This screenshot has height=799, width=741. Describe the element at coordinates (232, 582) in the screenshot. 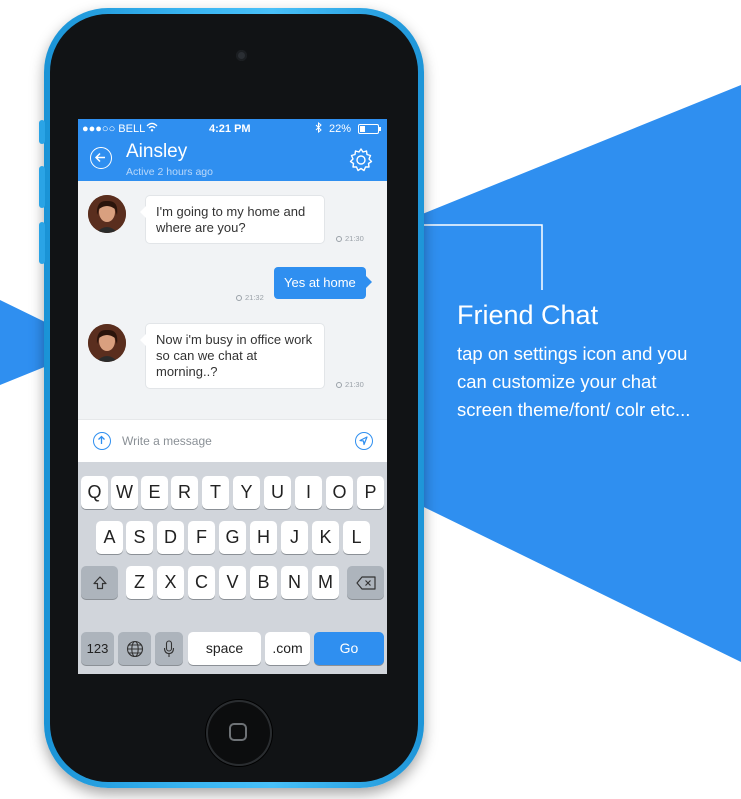

I see `key-v: V` at that location.